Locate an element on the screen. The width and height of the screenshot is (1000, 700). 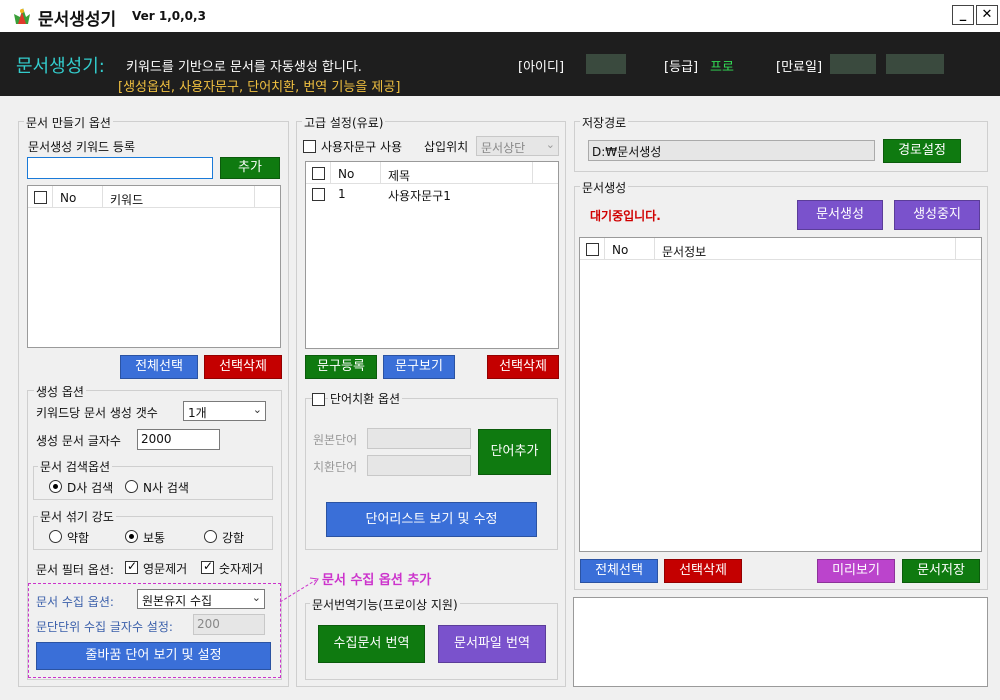
phrase-delete-button: 선택삭제 is located at coordinates (523, 367).